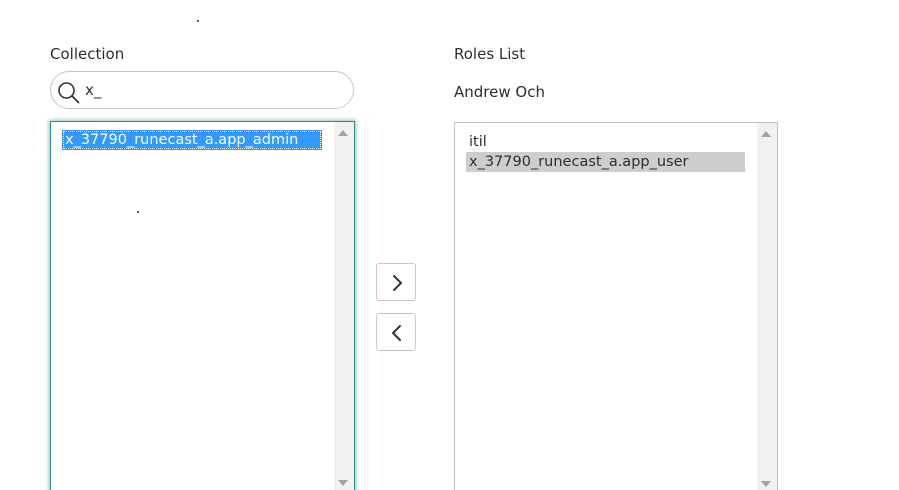 This screenshot has width=899, height=490. Describe the element at coordinates (192, 140) in the screenshot. I see `collection-option-app-admin: x_37790_runecast_a.app_admin` at that location.